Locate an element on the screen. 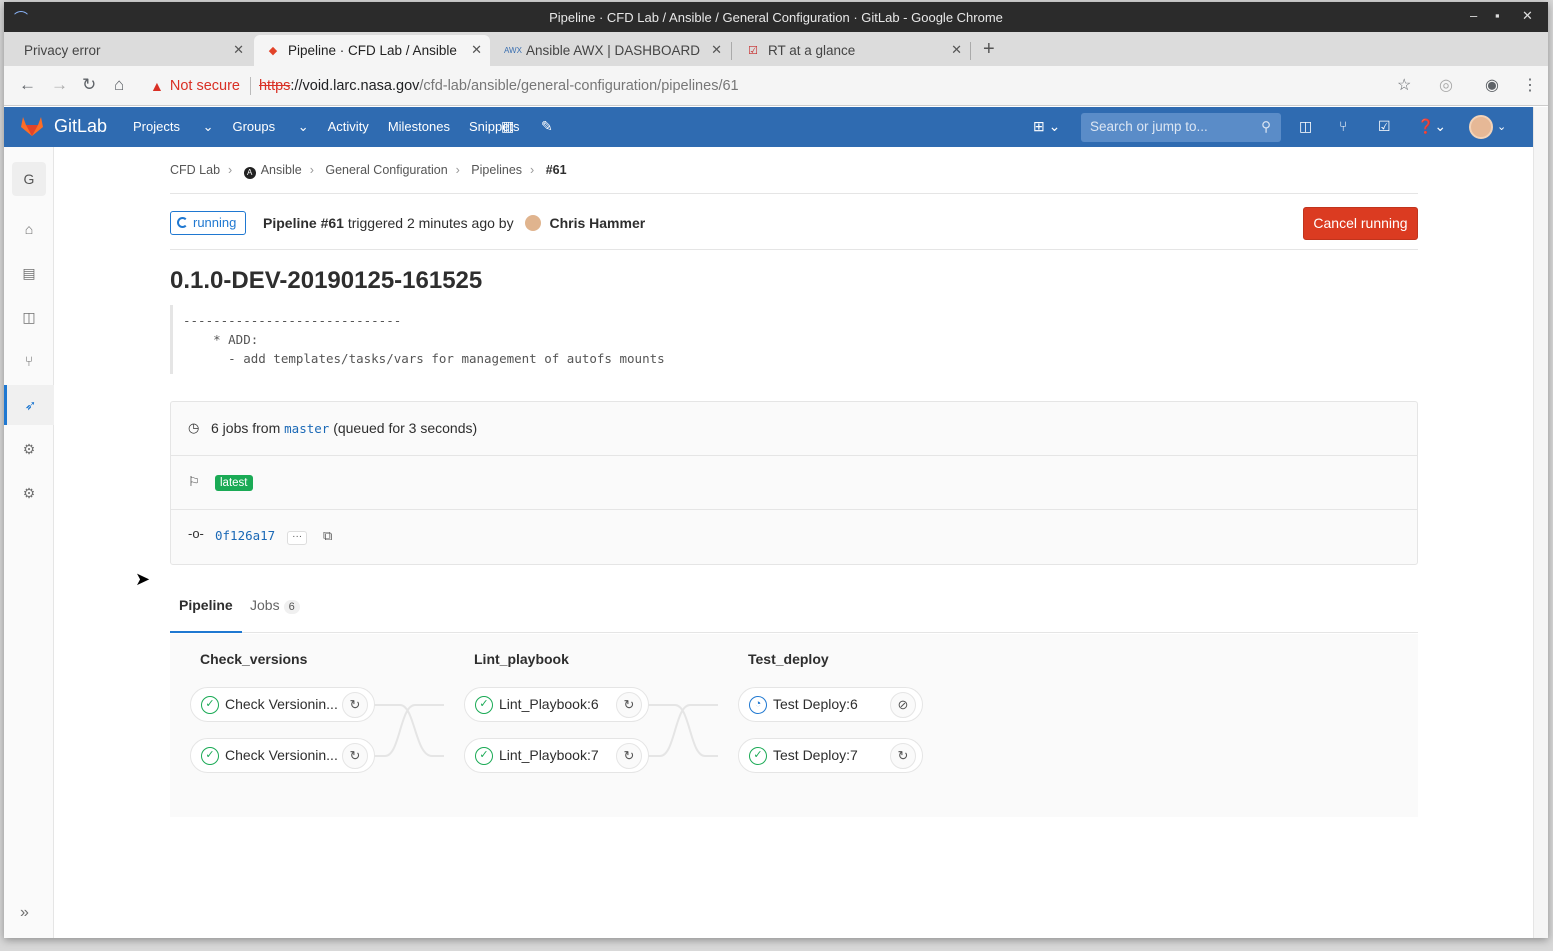  nav-milestones: Milestones is located at coordinates (419, 127).